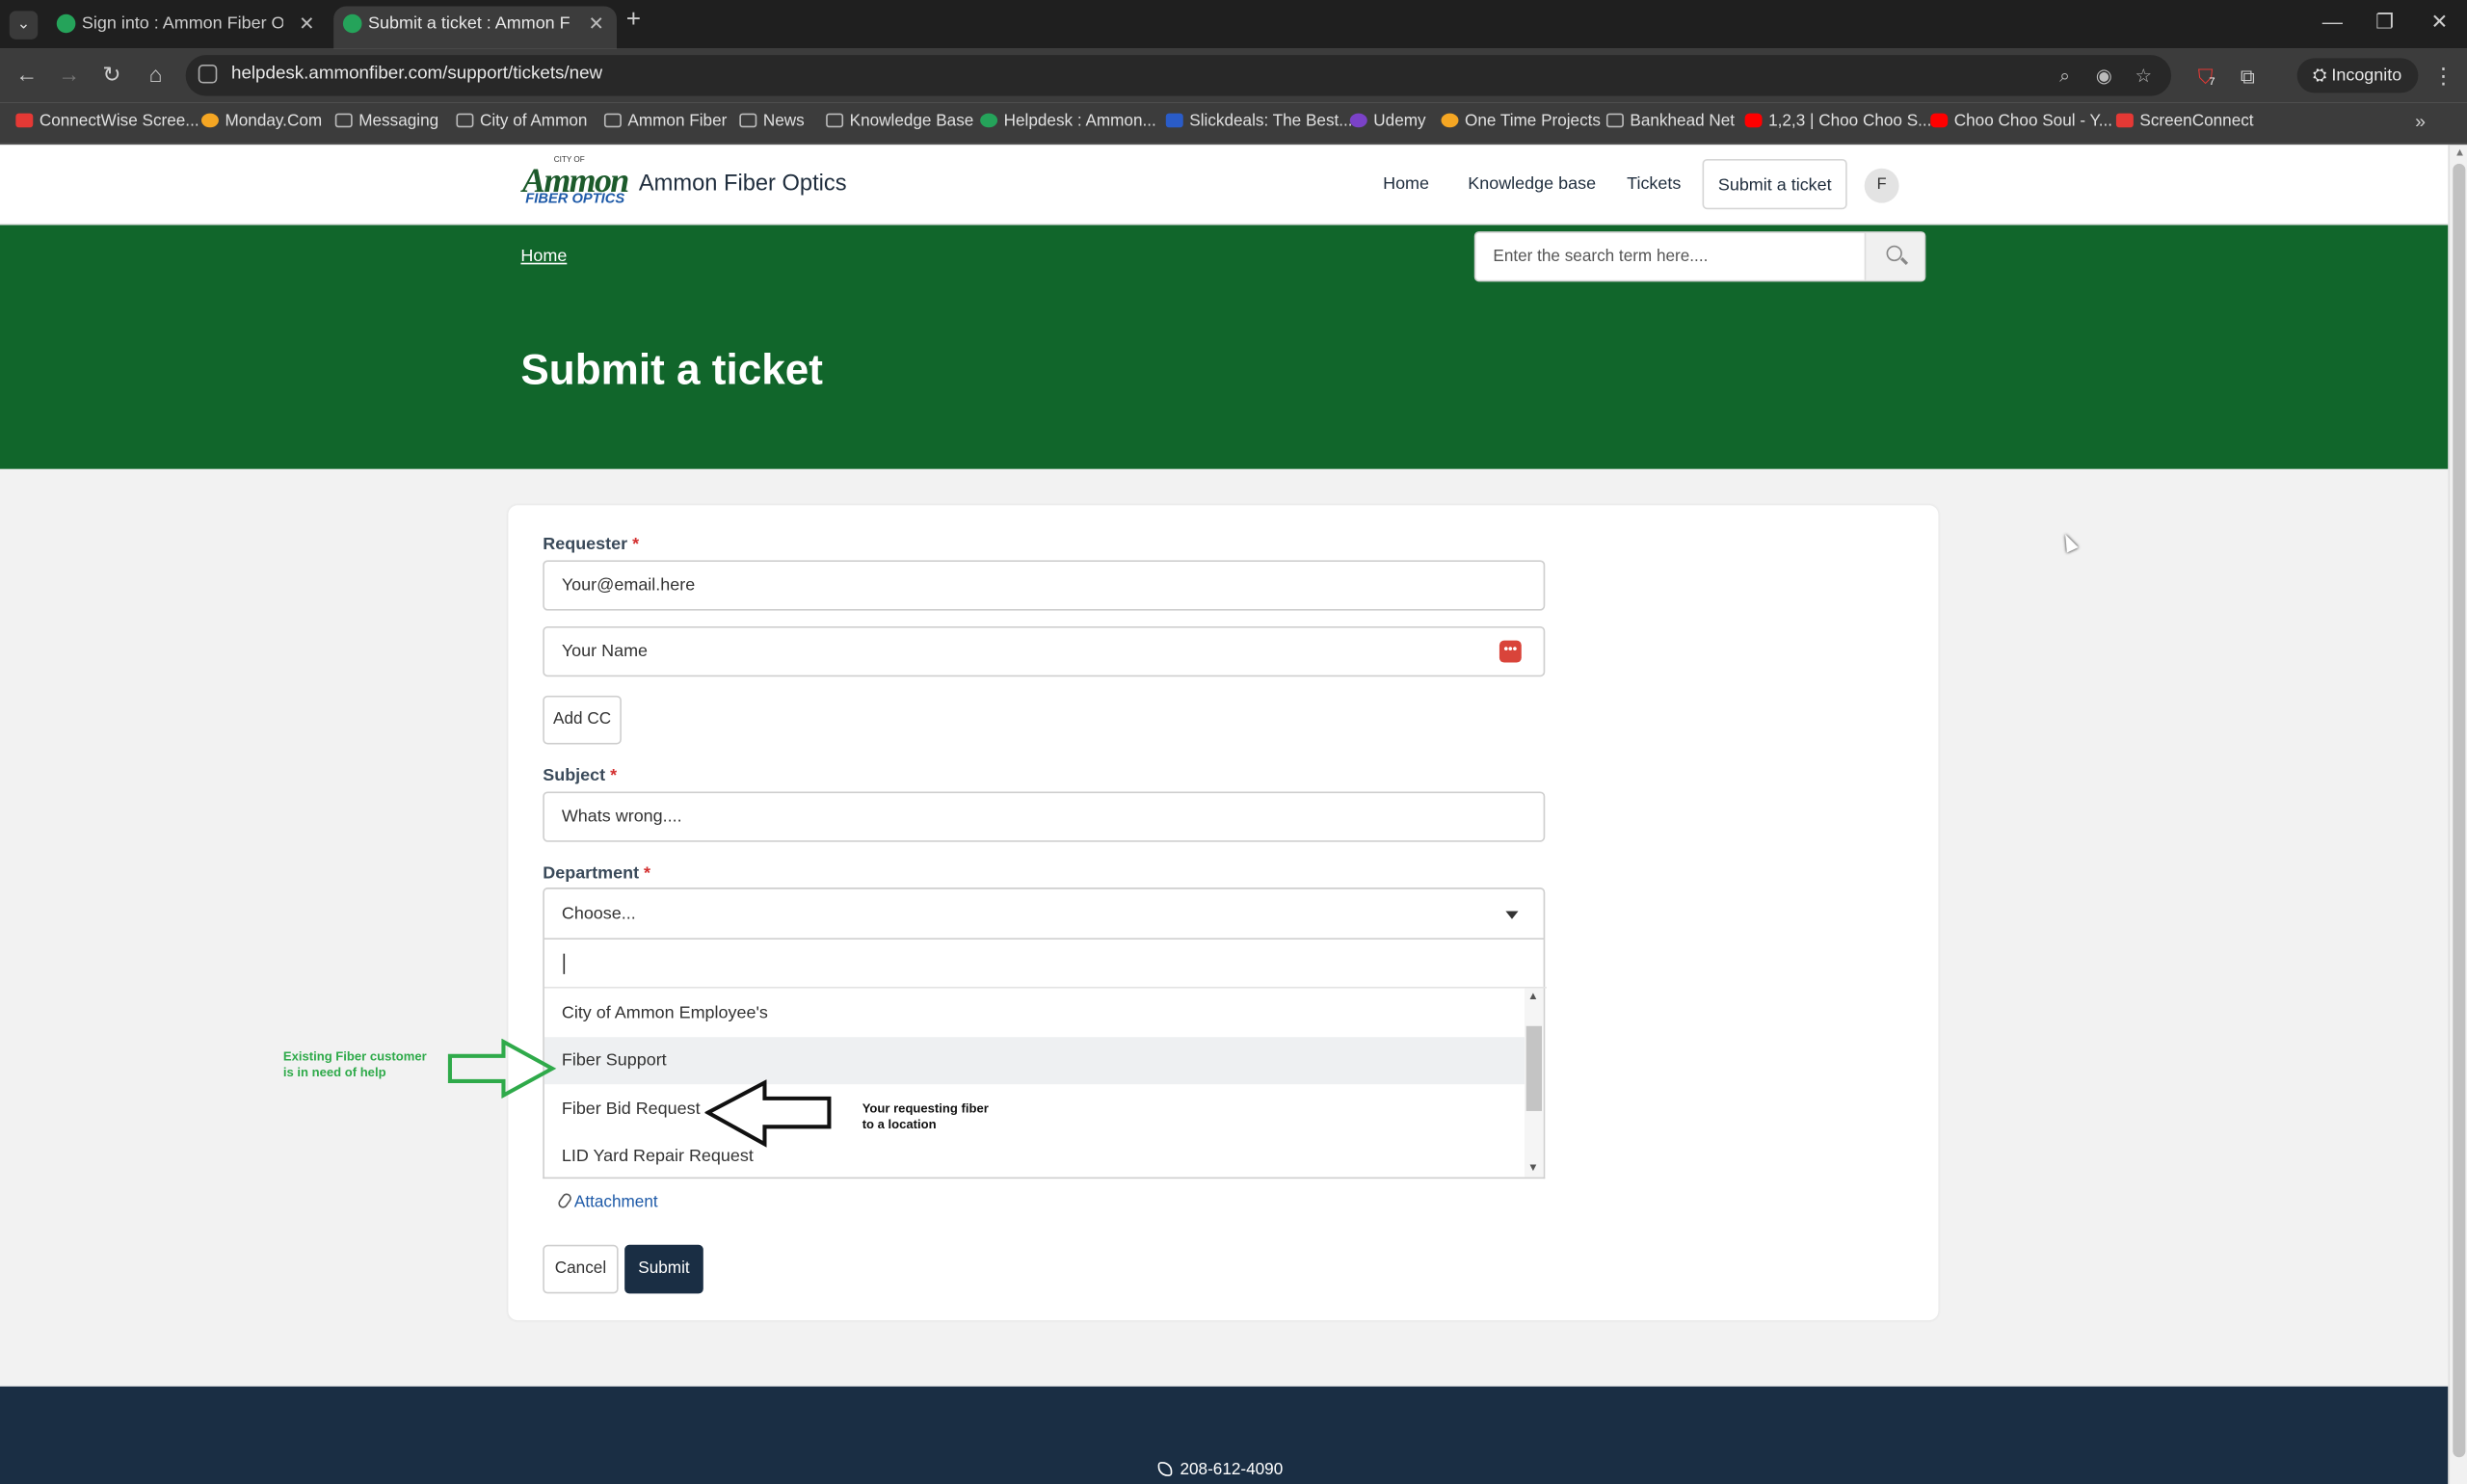 This screenshot has height=1484, width=2467. Describe the element at coordinates (2332, 21) in the screenshot. I see `minimize-icon: —` at that location.